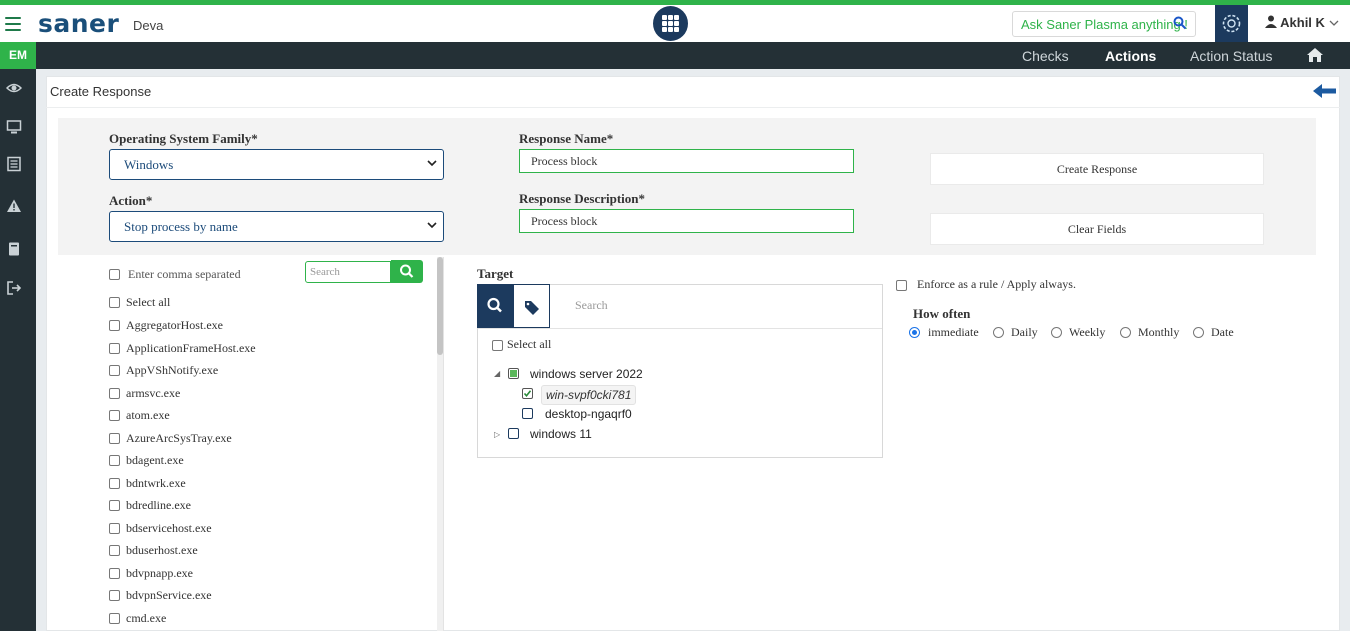 The image size is (1350, 631). What do you see at coordinates (996, 284) in the screenshot?
I see `enforce-rule-label: Enforce as a rule / Apply always.` at bounding box center [996, 284].